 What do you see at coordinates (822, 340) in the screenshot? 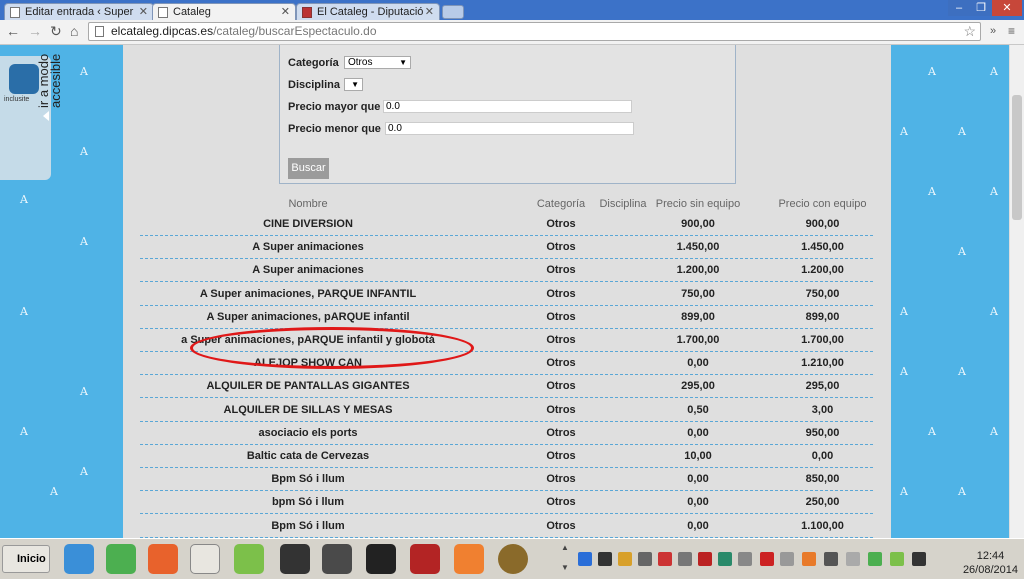
I see `cell-precio-con: 1.700,00` at bounding box center [822, 340].